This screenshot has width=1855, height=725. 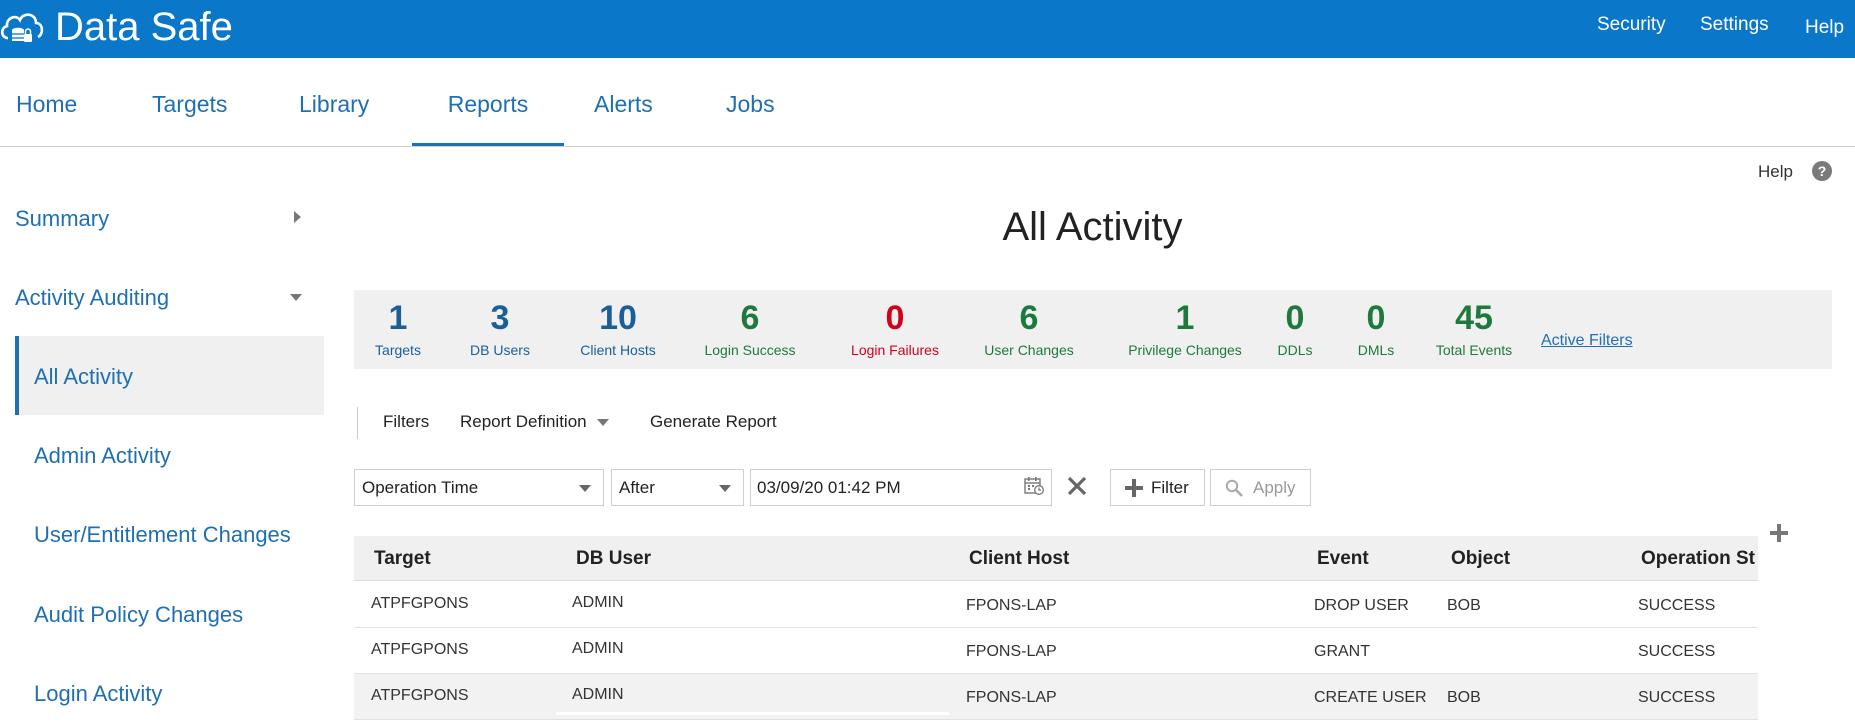 I want to click on stat-login-failures: 0 Login Failures, so click(x=895, y=329).